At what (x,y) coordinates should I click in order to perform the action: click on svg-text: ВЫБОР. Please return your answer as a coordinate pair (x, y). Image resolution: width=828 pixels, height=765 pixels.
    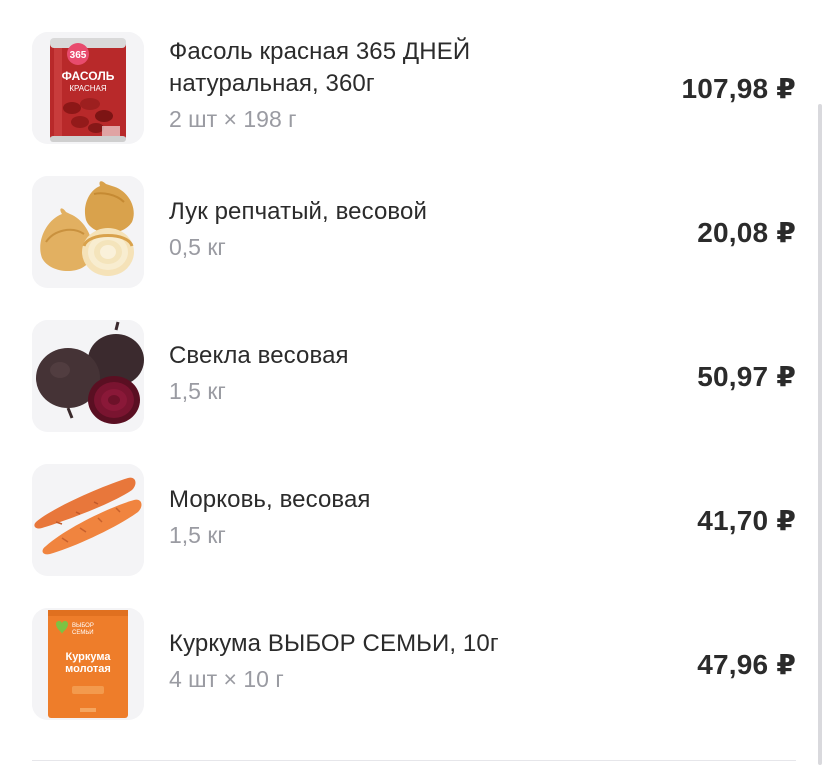
    Looking at the image, I should click on (83, 626).